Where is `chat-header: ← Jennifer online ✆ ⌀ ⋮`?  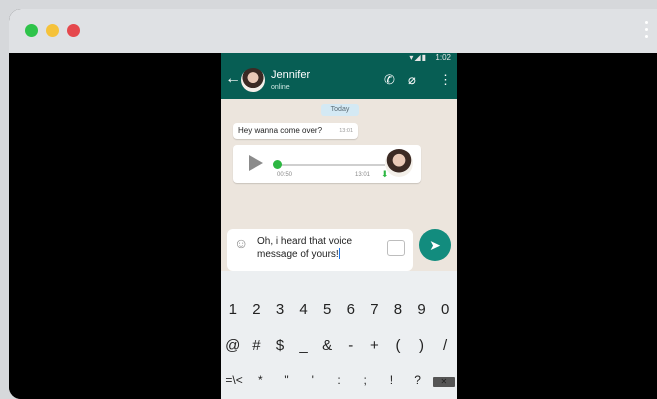
chat-header: ← Jennifer online ✆ ⌀ ⋮ is located at coordinates (339, 81).